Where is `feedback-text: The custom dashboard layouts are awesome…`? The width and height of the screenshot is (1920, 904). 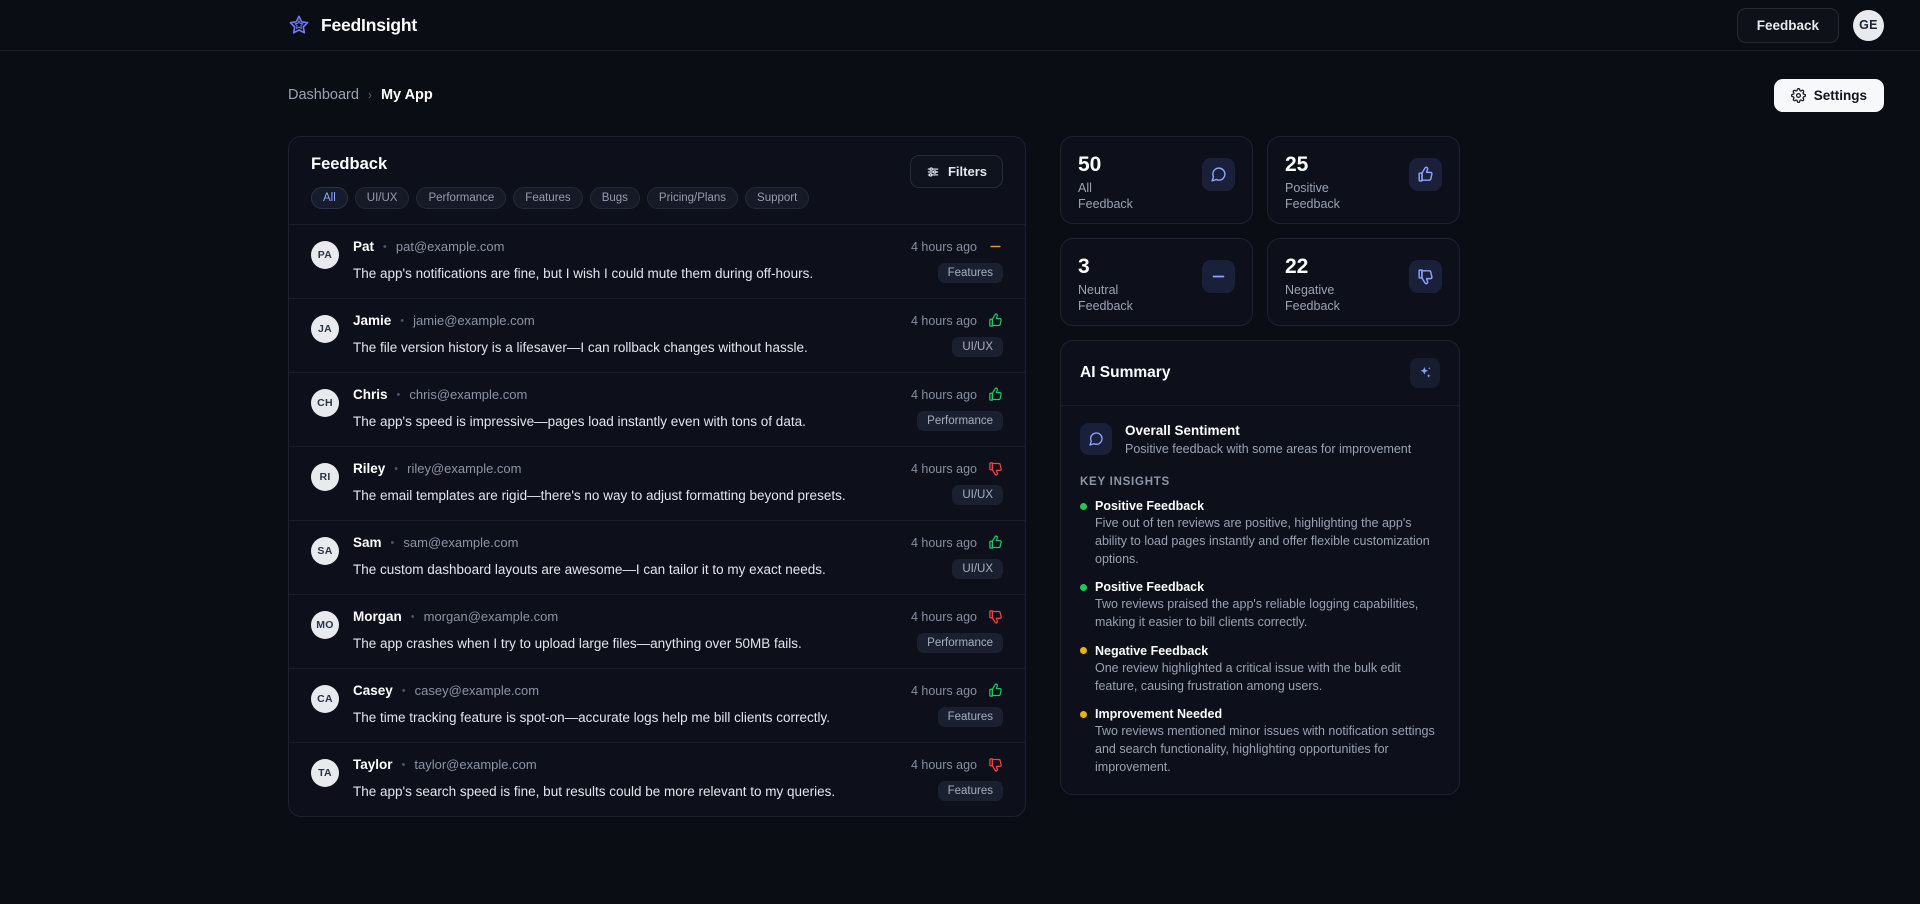
feedback-text: The custom dashboard layouts are awesome… is located at coordinates (589, 569).